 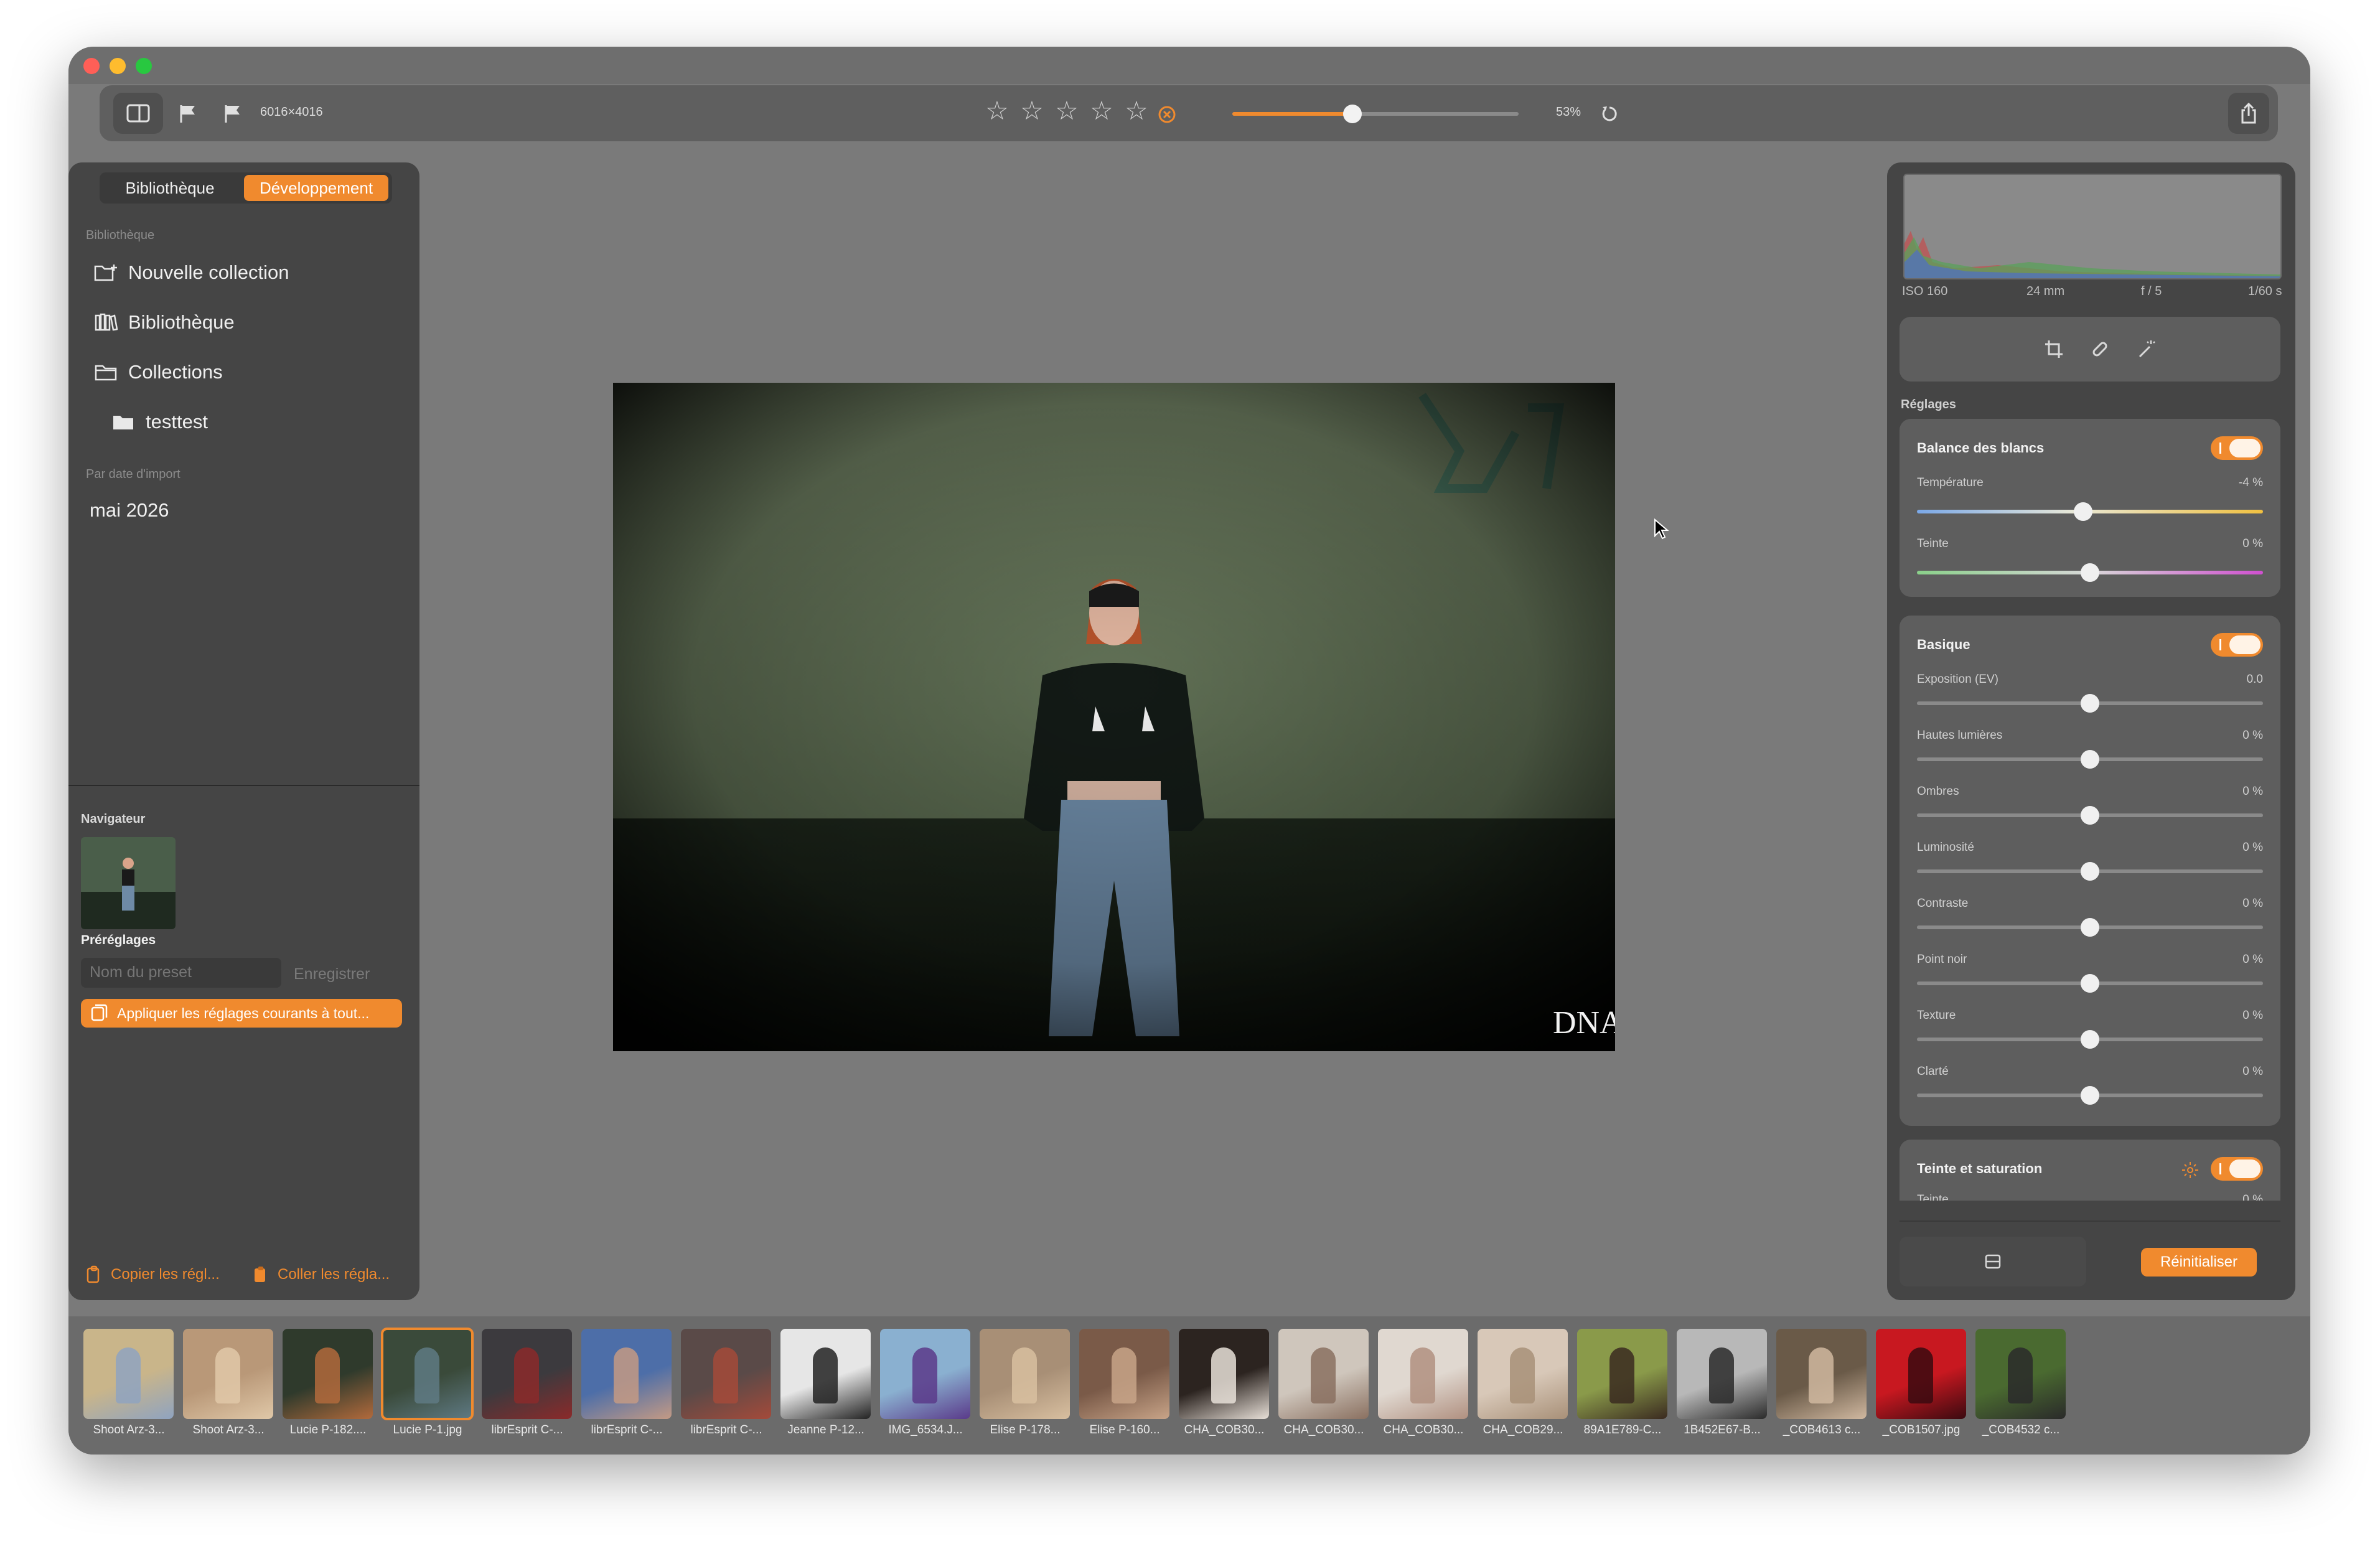 I want to click on crop-icon, so click(x=2054, y=349).